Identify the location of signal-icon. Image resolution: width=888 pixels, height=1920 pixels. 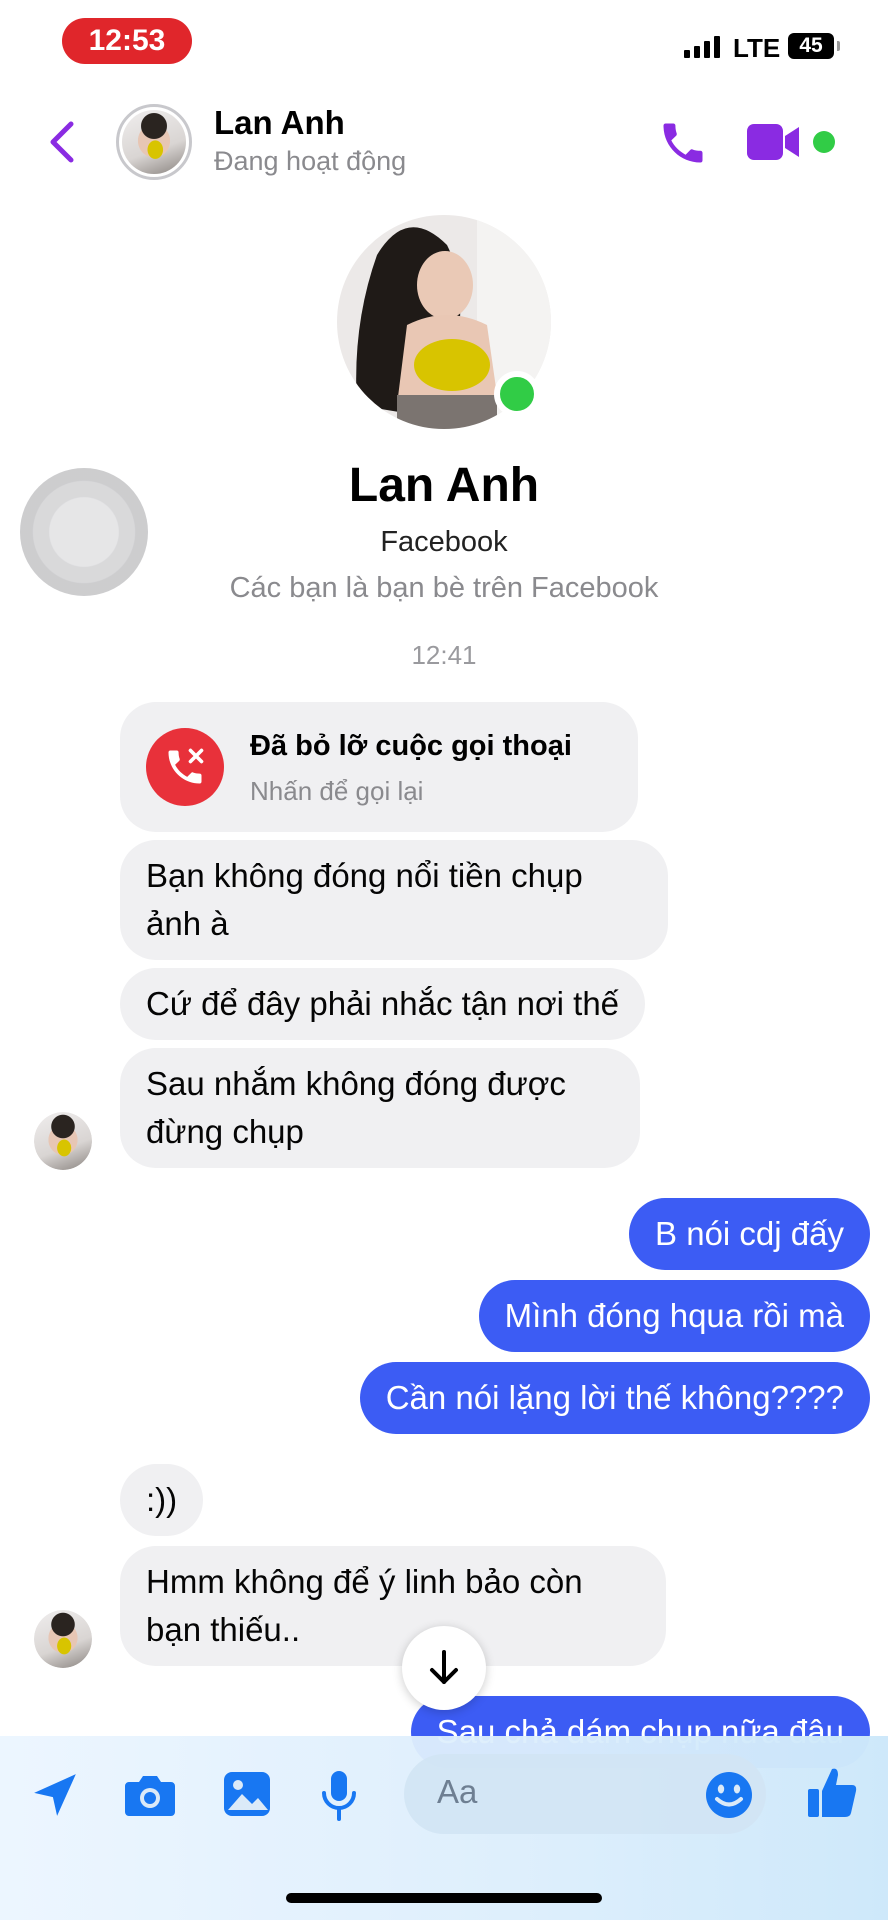
(702, 47).